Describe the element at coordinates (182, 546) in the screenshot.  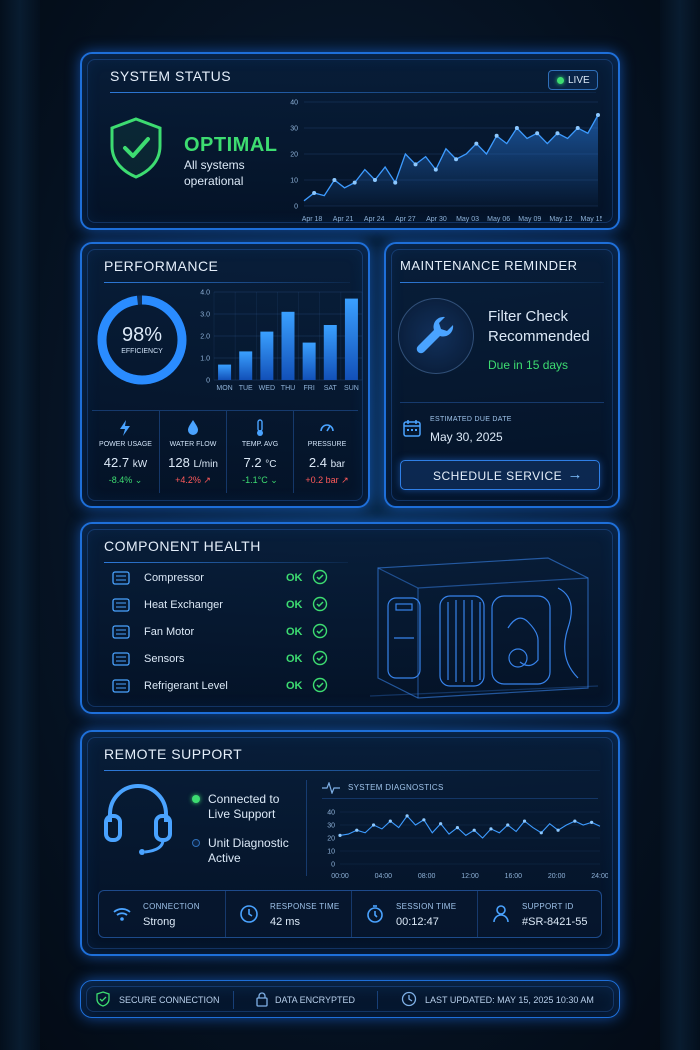
I see `component-health-title: COMPONENT HEALTH` at that location.